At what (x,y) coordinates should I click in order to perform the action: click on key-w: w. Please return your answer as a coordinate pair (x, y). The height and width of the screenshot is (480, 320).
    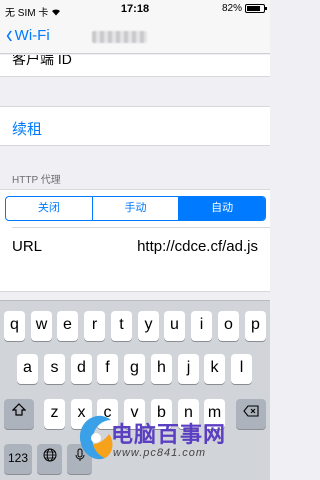
    Looking at the image, I should click on (41, 326).